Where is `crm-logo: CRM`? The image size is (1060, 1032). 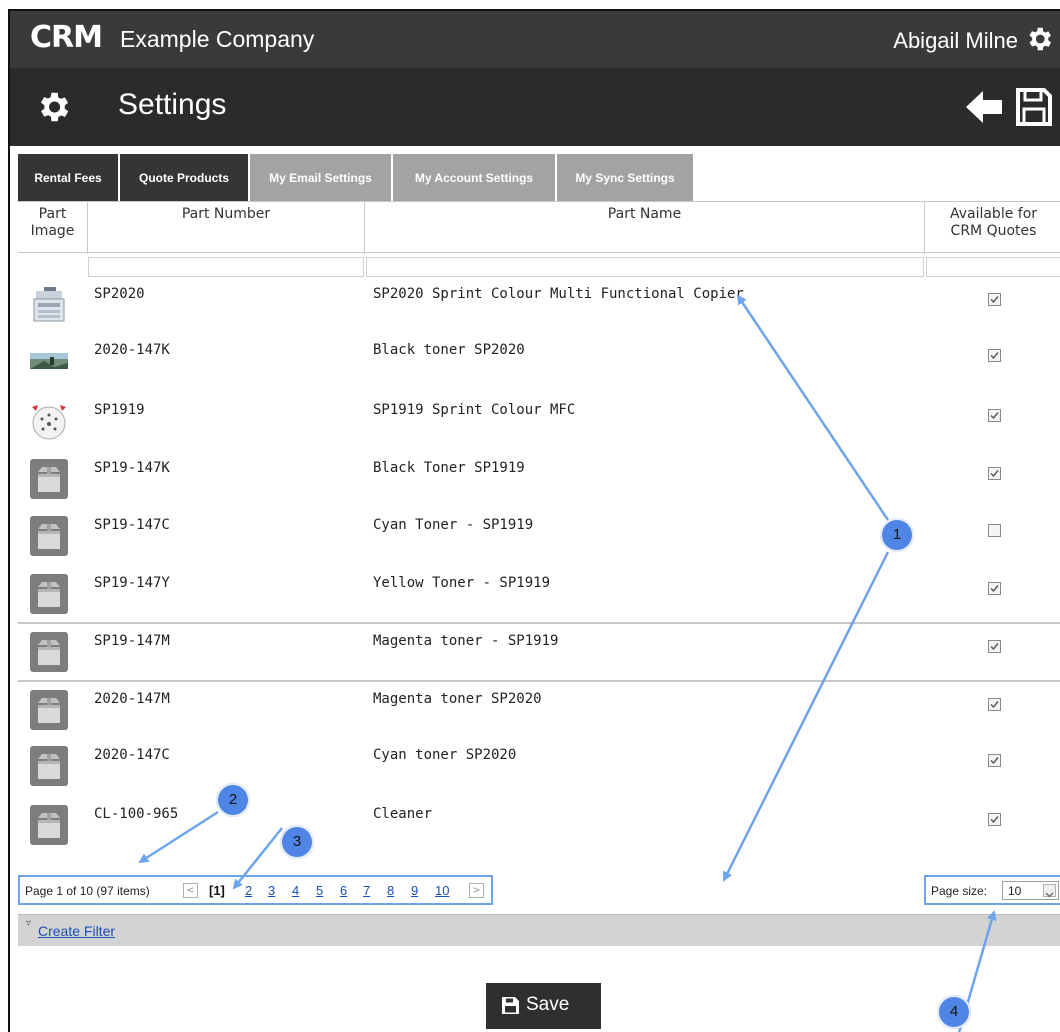 crm-logo: CRM is located at coordinates (66, 38).